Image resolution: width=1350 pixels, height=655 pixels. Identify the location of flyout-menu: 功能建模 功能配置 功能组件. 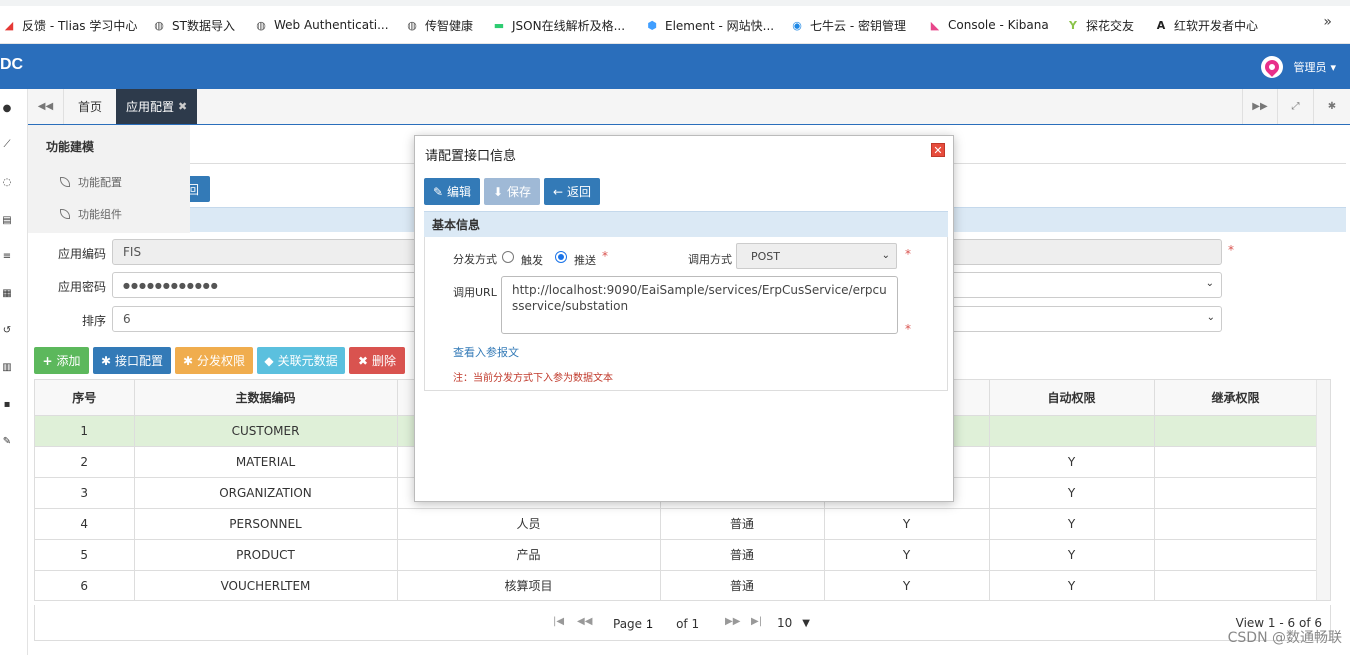
(109, 179).